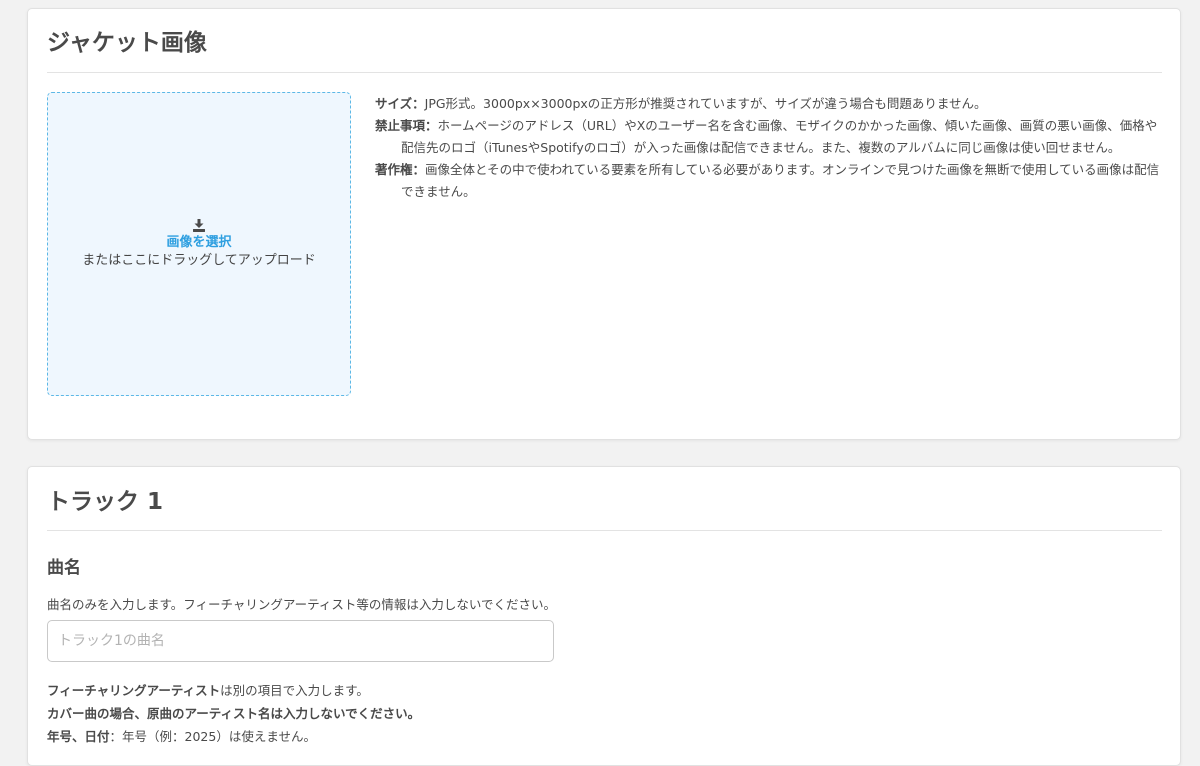  What do you see at coordinates (127, 43) in the screenshot?
I see `jacket-image-title: ジャケット画像` at bounding box center [127, 43].